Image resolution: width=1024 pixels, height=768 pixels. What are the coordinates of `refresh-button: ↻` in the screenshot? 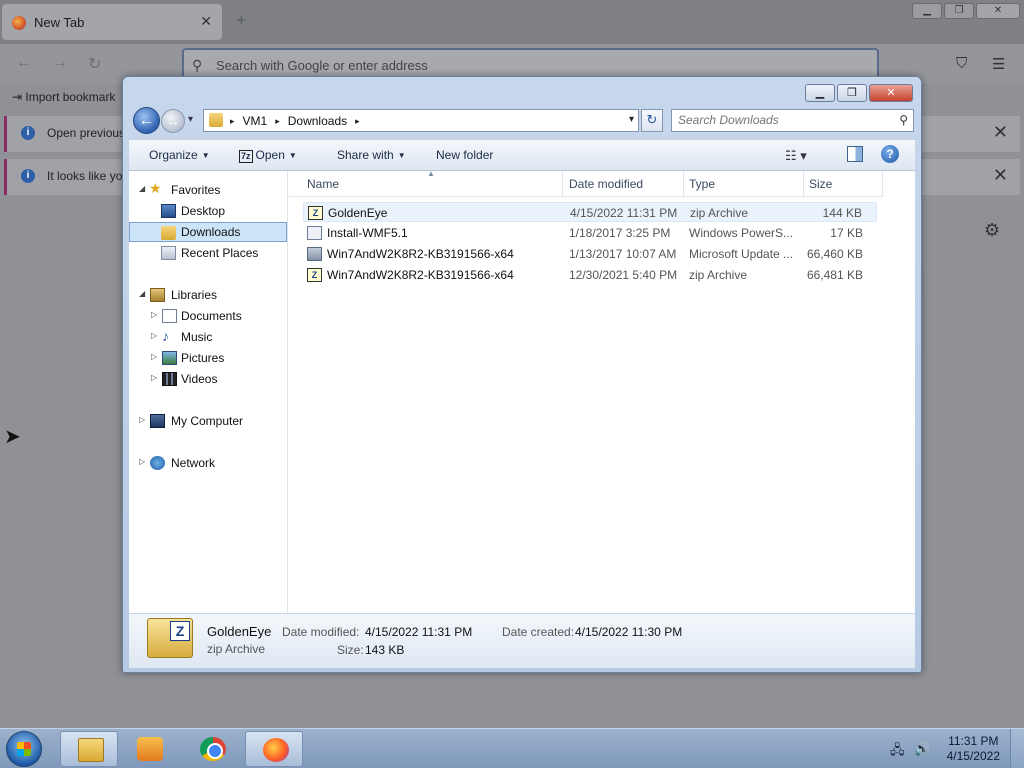 It's located at (652, 120).